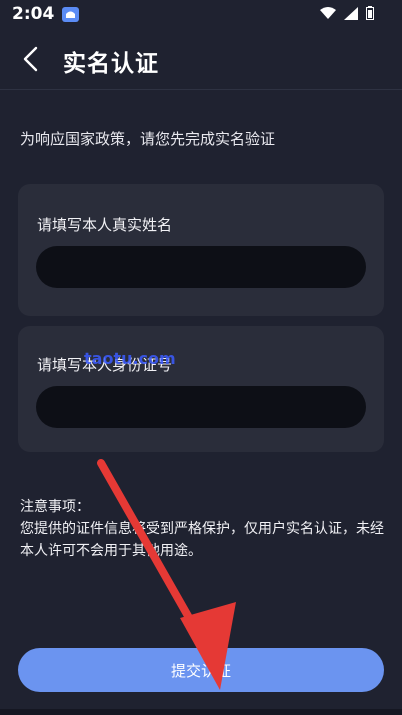 This screenshot has height=715, width=402. I want to click on signal-icon, so click(351, 13).